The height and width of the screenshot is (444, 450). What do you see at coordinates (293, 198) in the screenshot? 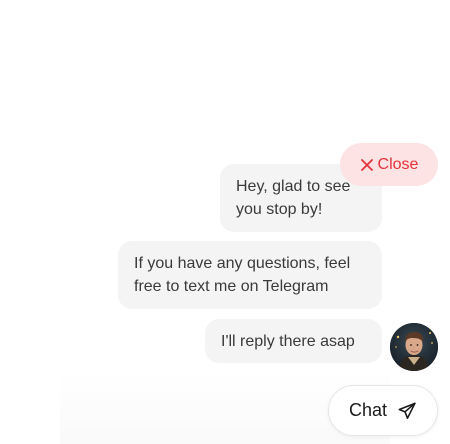
I see `message-text: Hey, glad to see you stop by!` at bounding box center [293, 198].